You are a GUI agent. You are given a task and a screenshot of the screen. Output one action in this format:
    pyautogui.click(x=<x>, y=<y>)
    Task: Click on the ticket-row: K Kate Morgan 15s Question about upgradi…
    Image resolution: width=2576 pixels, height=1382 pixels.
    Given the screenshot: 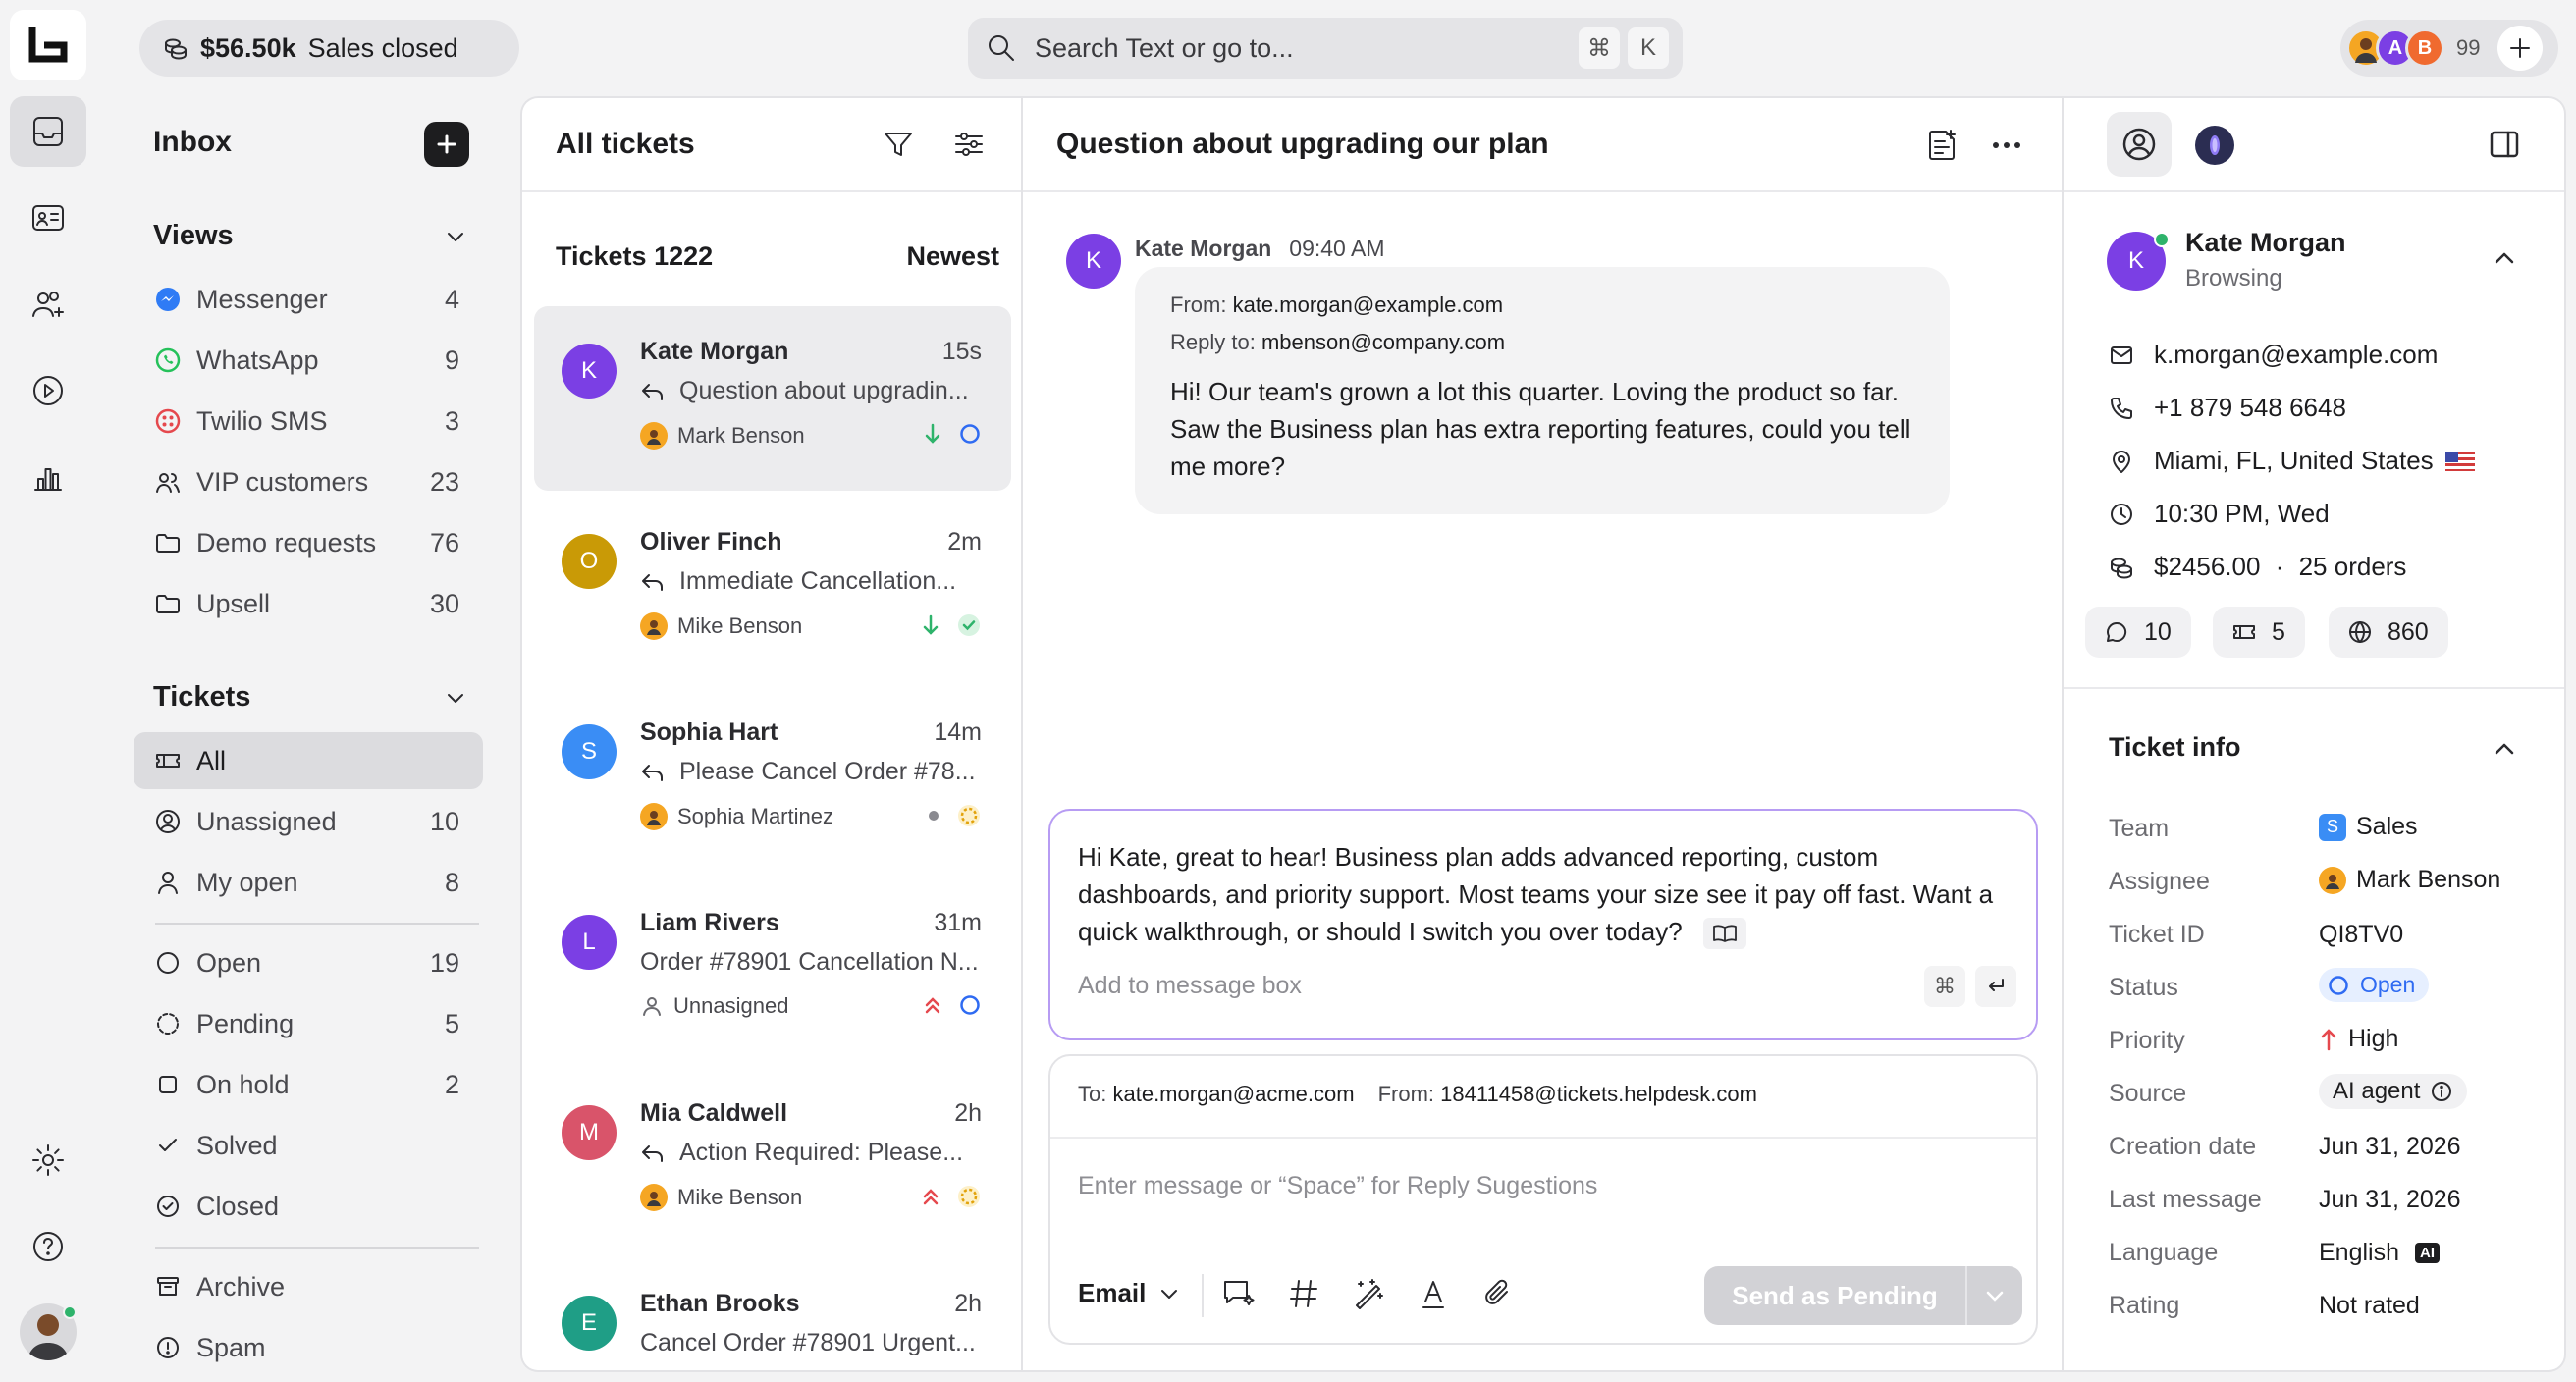 What is the action you would take?
    pyautogui.click(x=772, y=398)
    